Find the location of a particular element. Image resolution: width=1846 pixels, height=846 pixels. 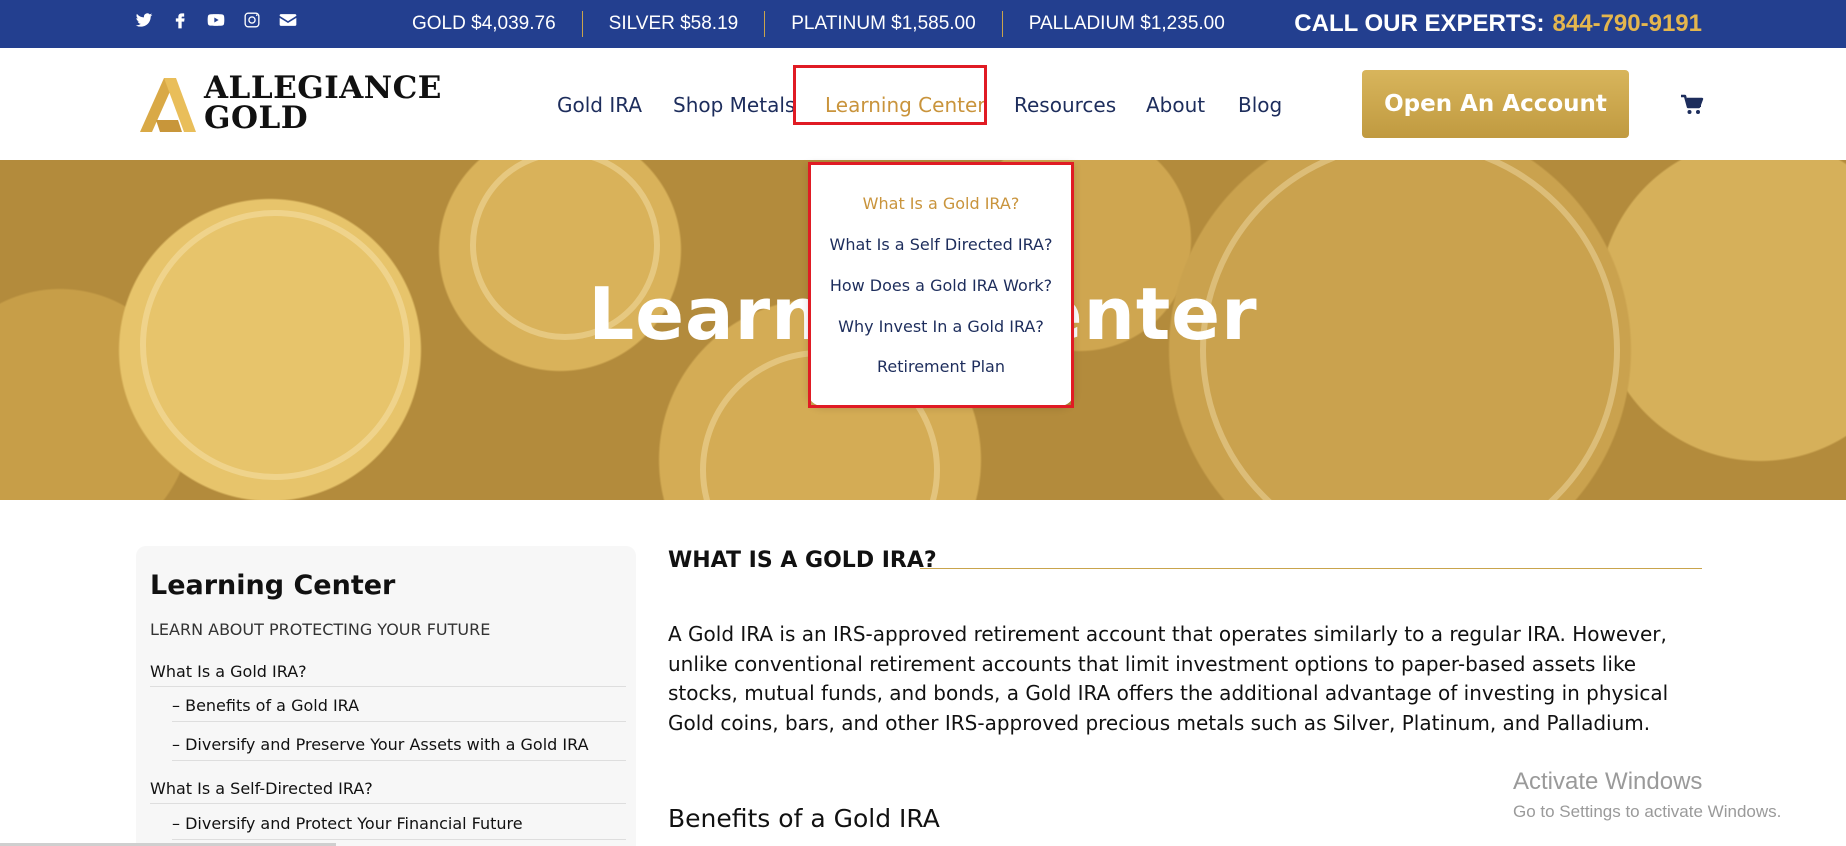

instagram-icon is located at coordinates (252, 20).